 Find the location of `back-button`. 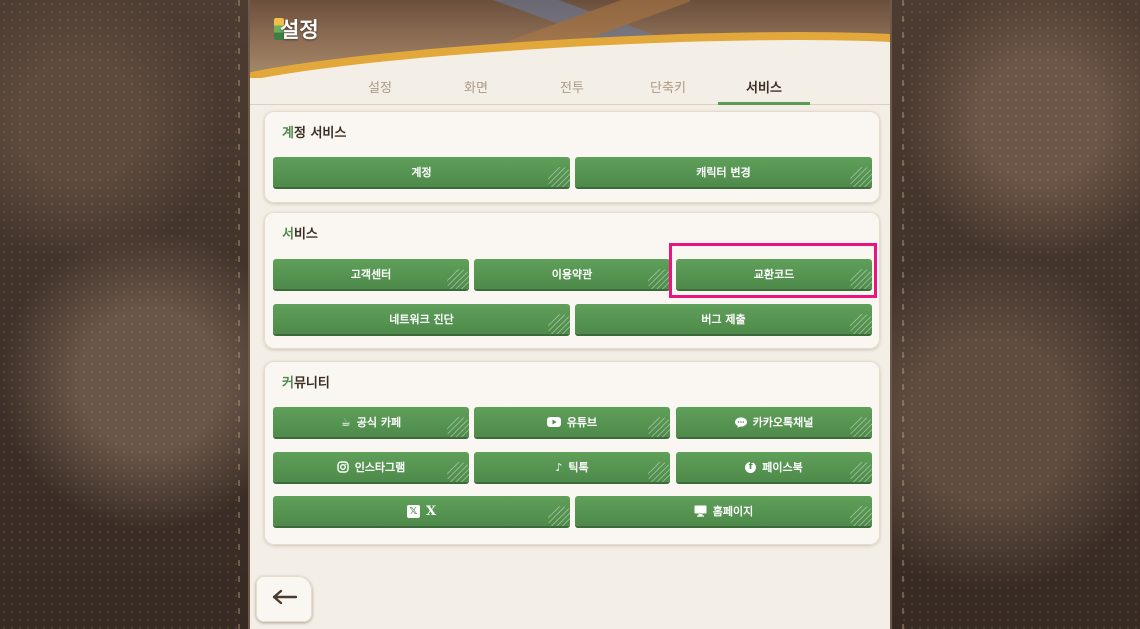

back-button is located at coordinates (284, 599).